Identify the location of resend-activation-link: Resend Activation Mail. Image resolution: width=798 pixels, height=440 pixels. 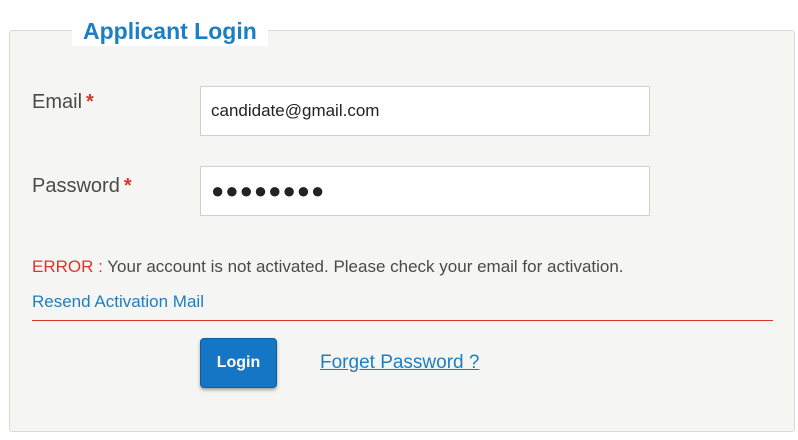
(118, 302).